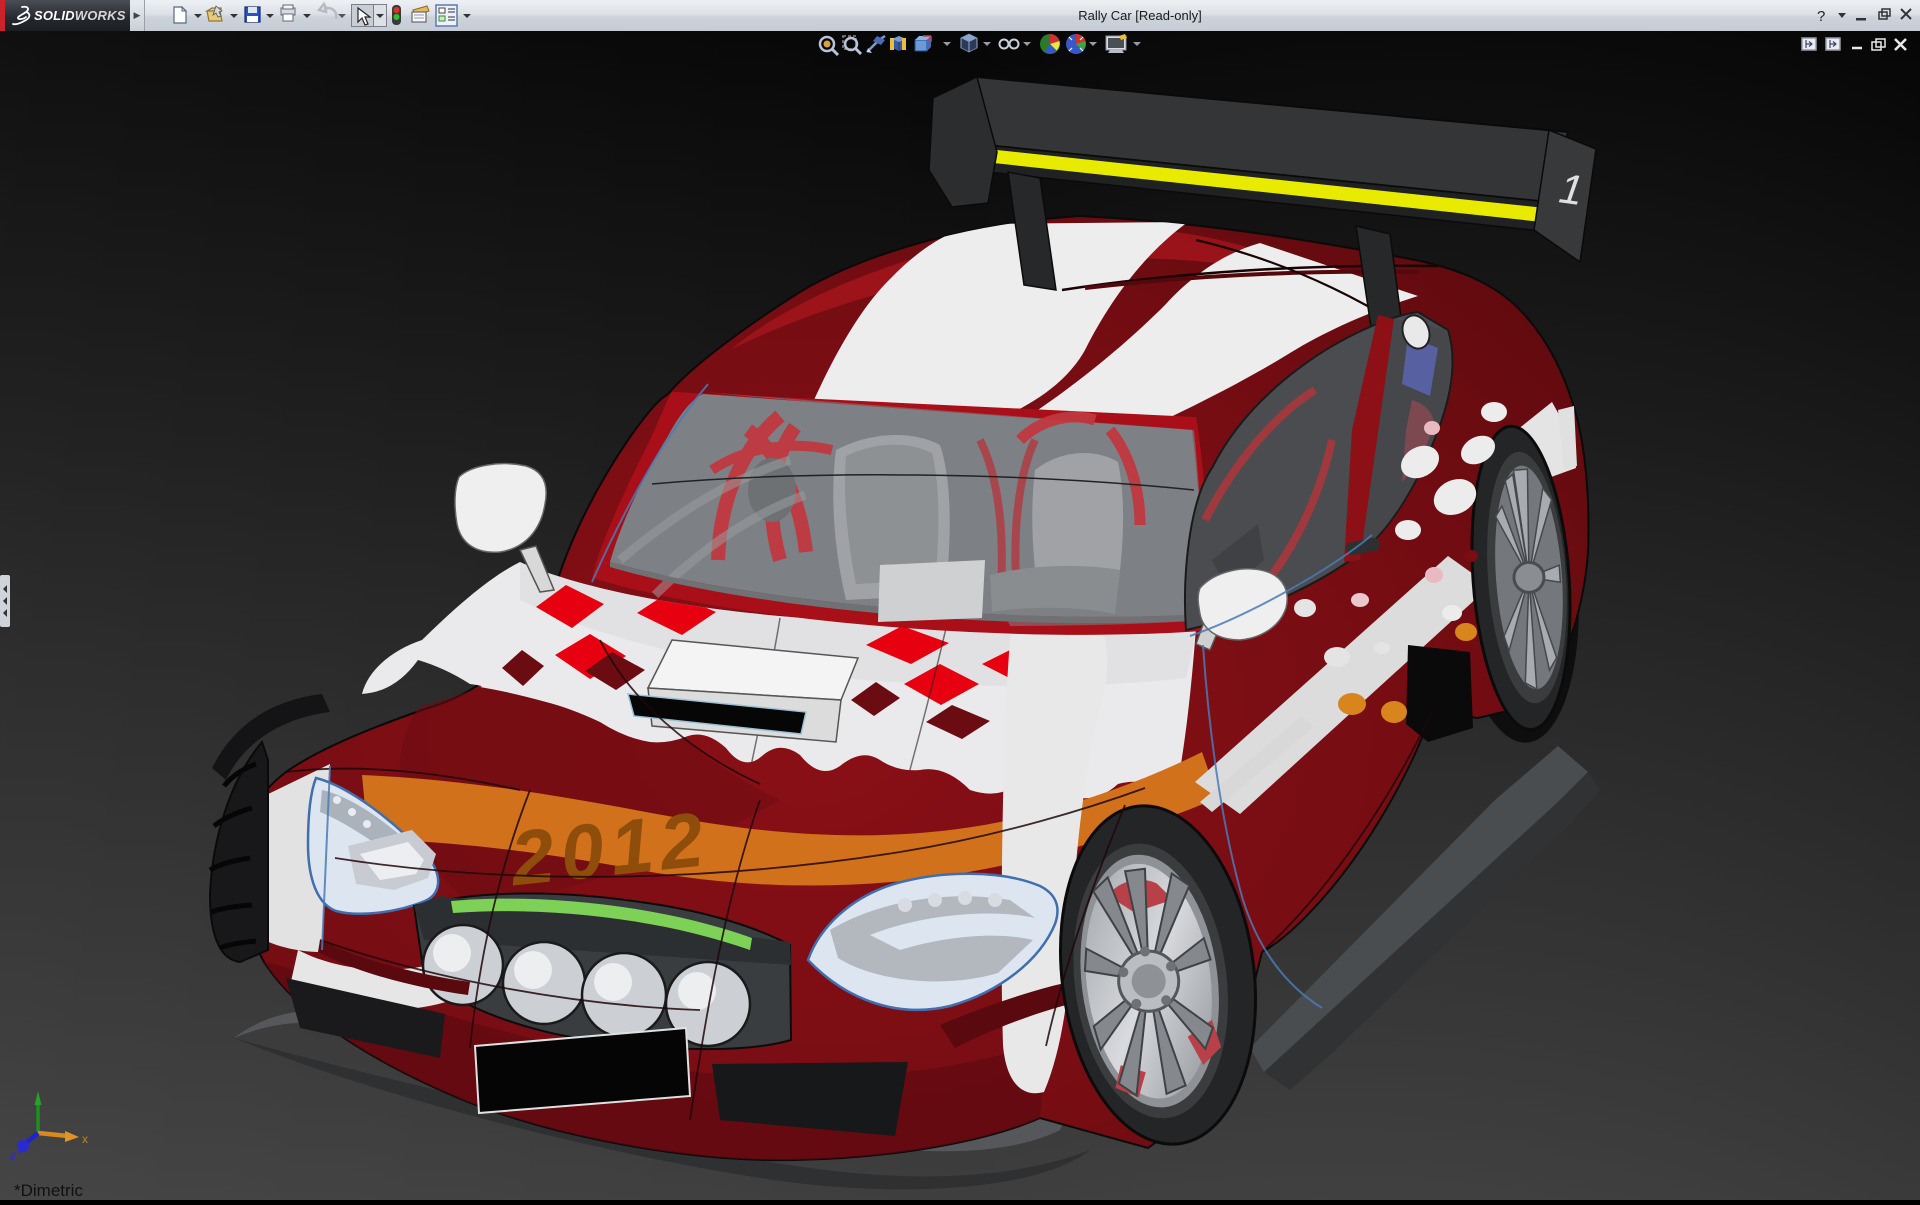  What do you see at coordinates (12, 1155) in the screenshot?
I see `svg-text: z` at bounding box center [12, 1155].